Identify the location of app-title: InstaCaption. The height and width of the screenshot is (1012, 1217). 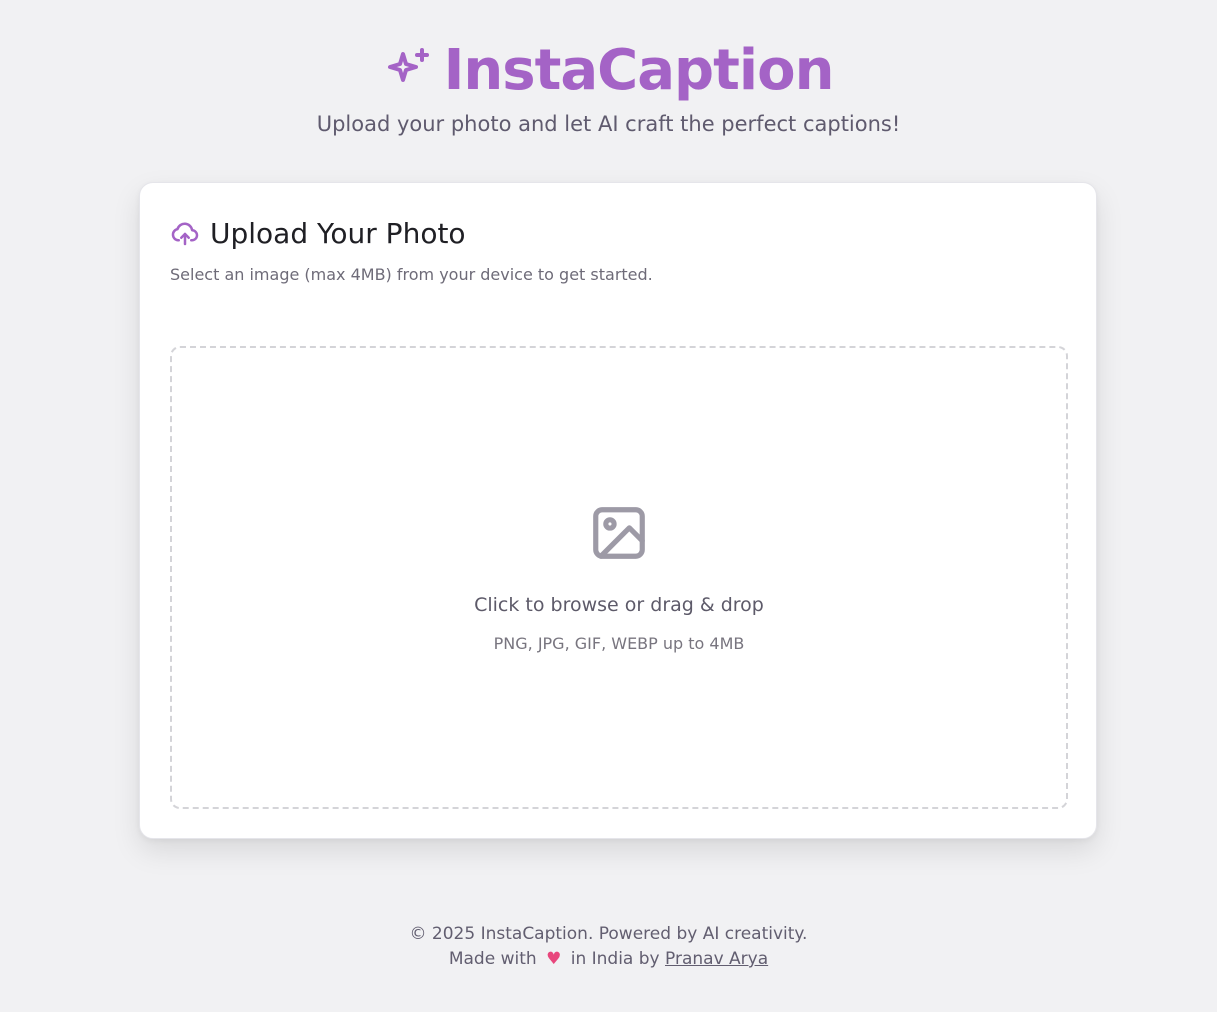
(639, 70).